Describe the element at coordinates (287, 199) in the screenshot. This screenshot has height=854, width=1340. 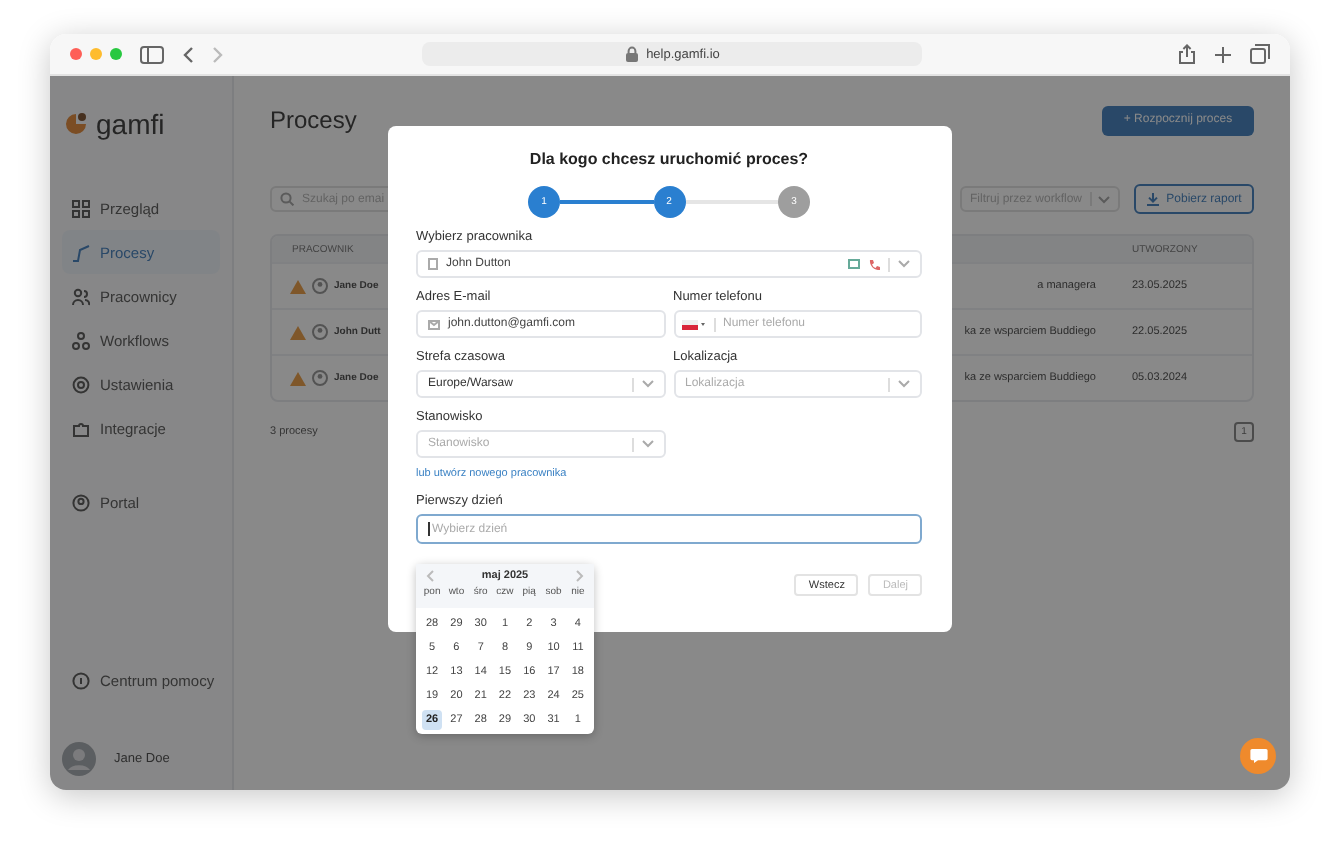
I see `search-icon` at that location.